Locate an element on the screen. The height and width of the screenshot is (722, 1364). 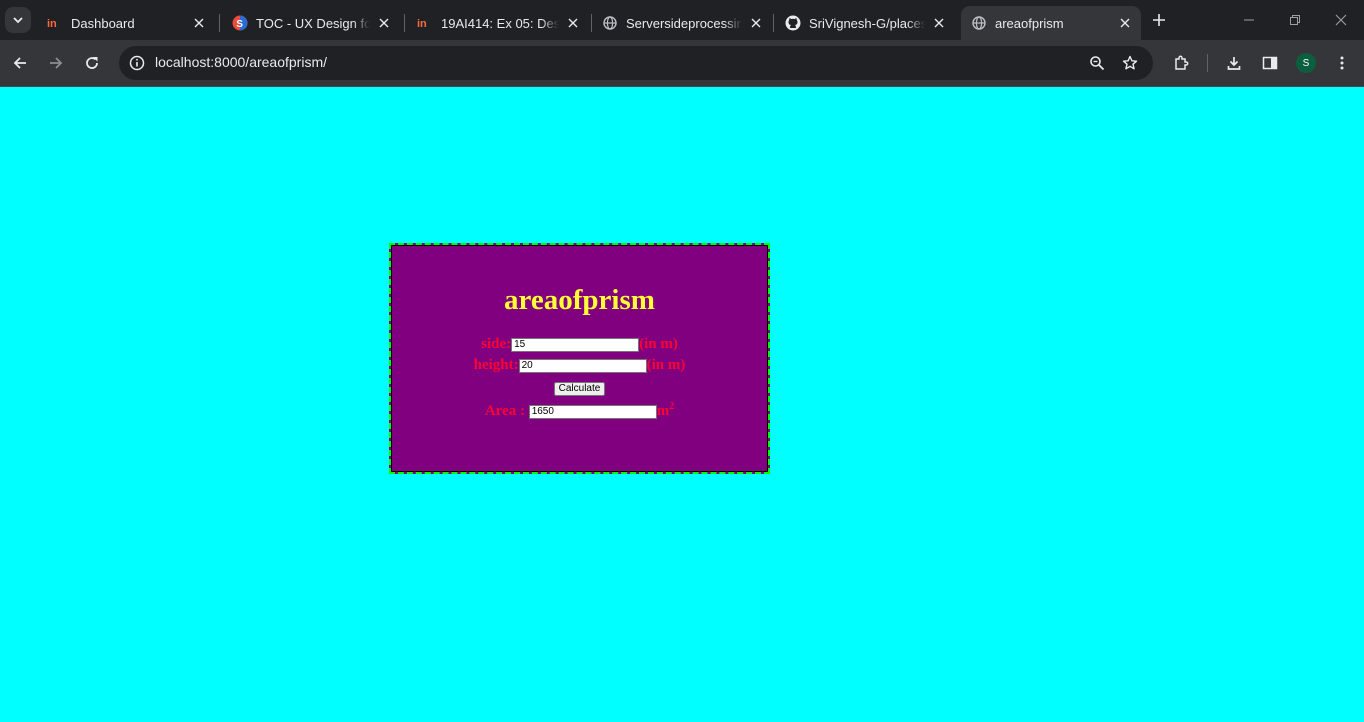
chevron-down-icon is located at coordinates (18, 20).